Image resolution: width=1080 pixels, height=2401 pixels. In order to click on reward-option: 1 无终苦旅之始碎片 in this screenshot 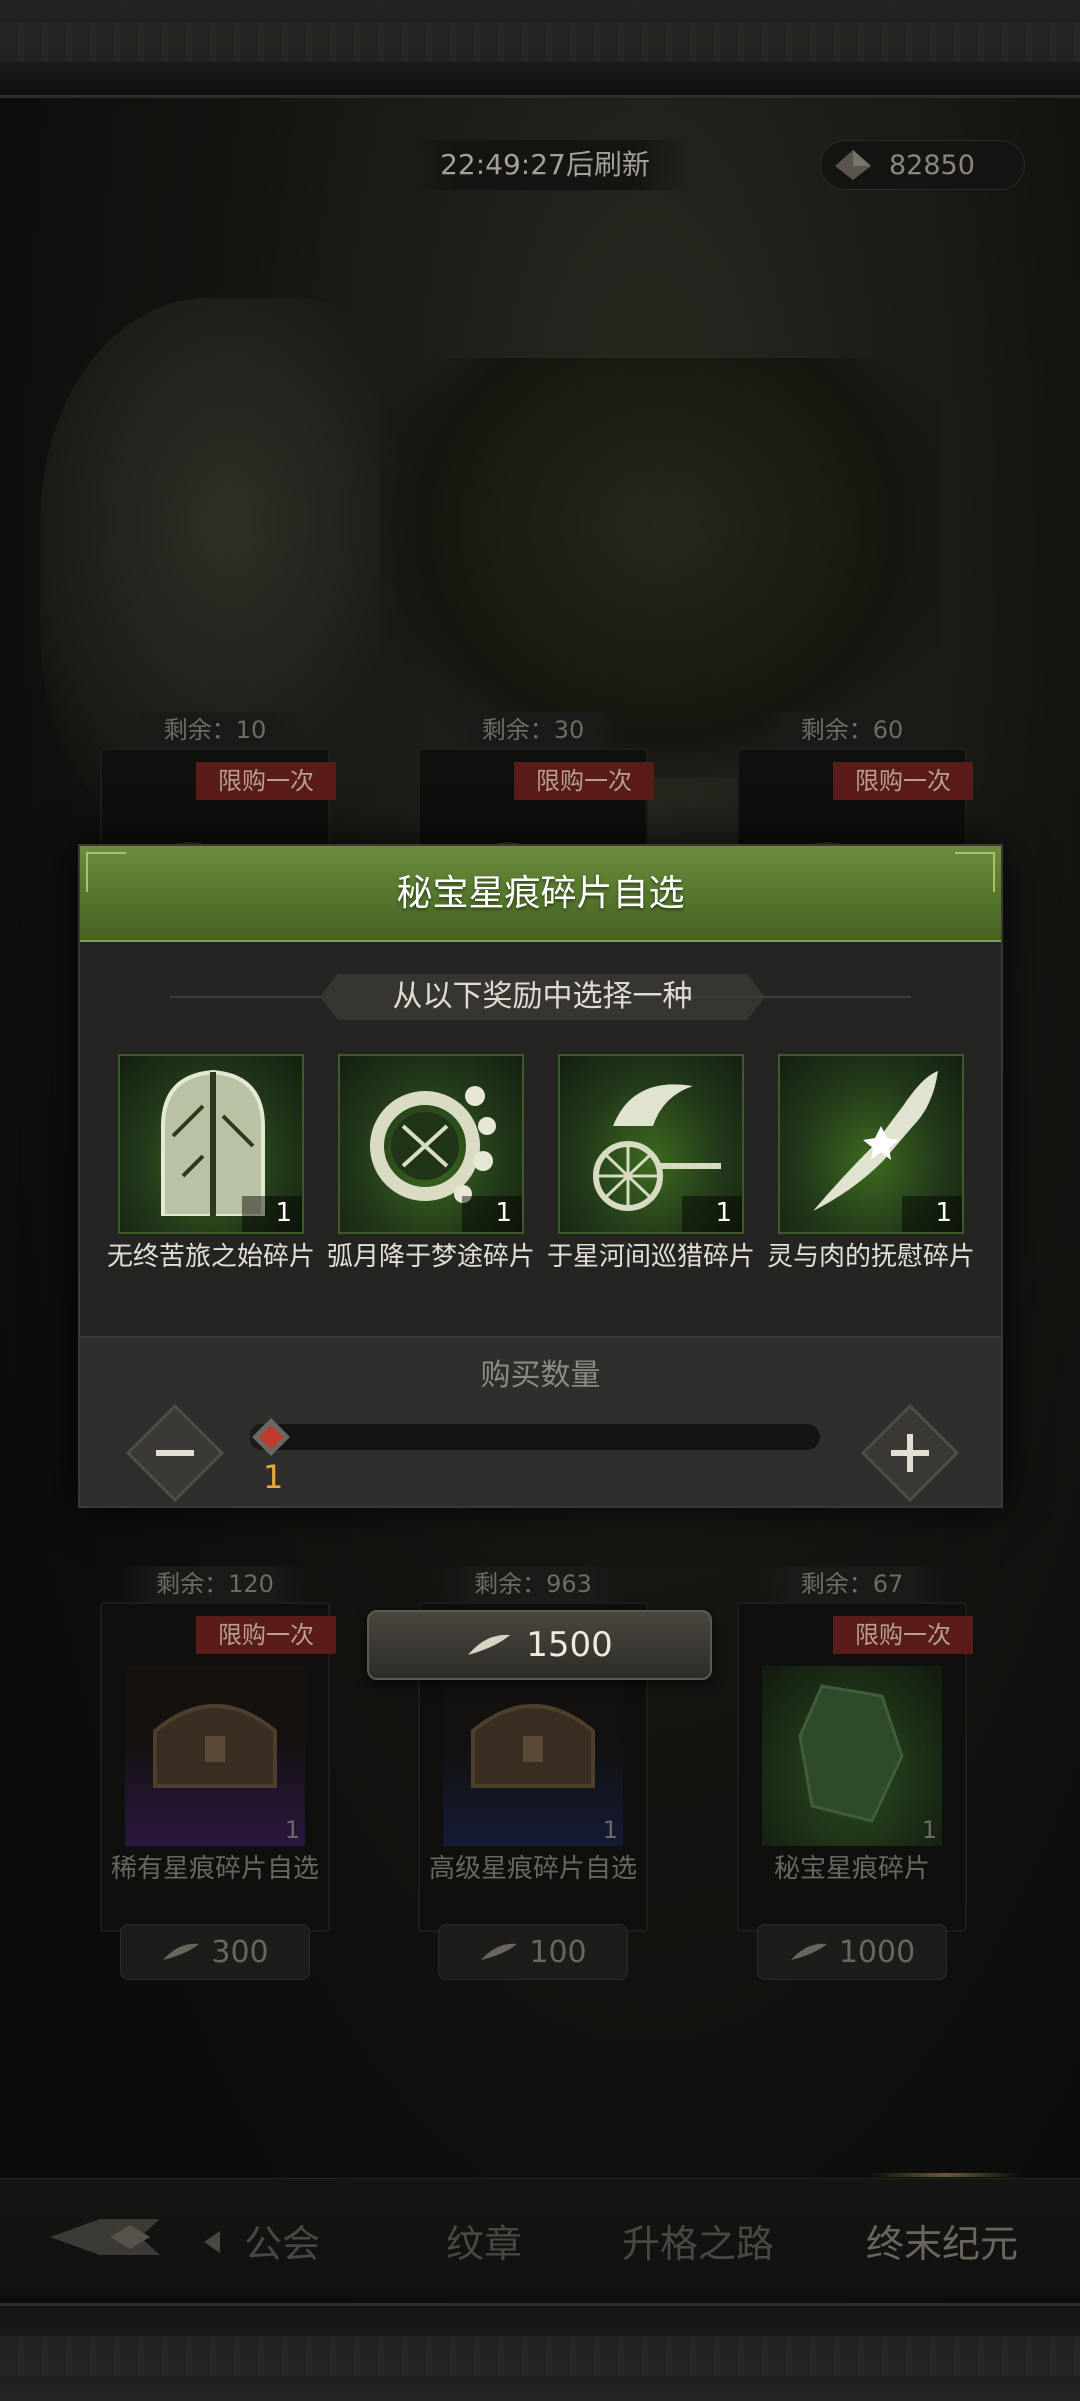, I will do `click(211, 1163)`.